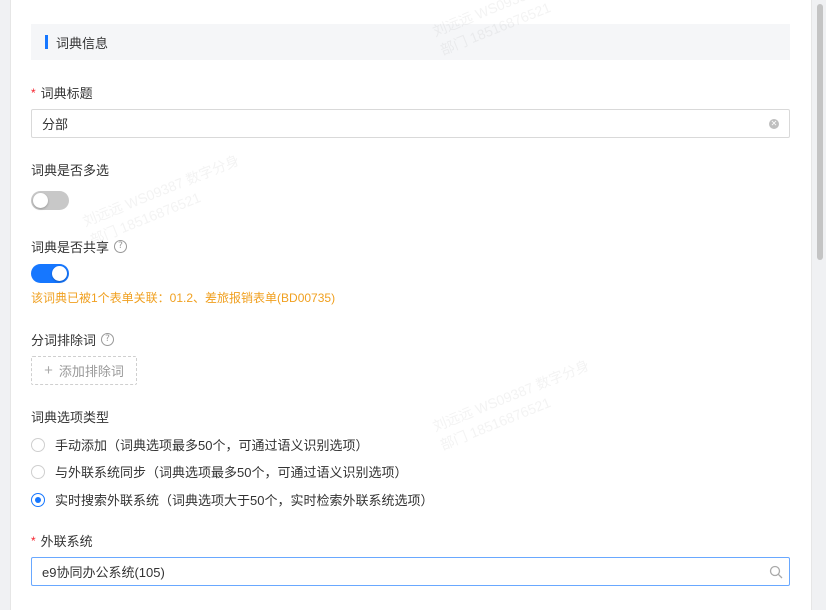 The height and width of the screenshot is (610, 826). Describe the element at coordinates (820, 132) in the screenshot. I see `scrollbar-thumb` at that location.